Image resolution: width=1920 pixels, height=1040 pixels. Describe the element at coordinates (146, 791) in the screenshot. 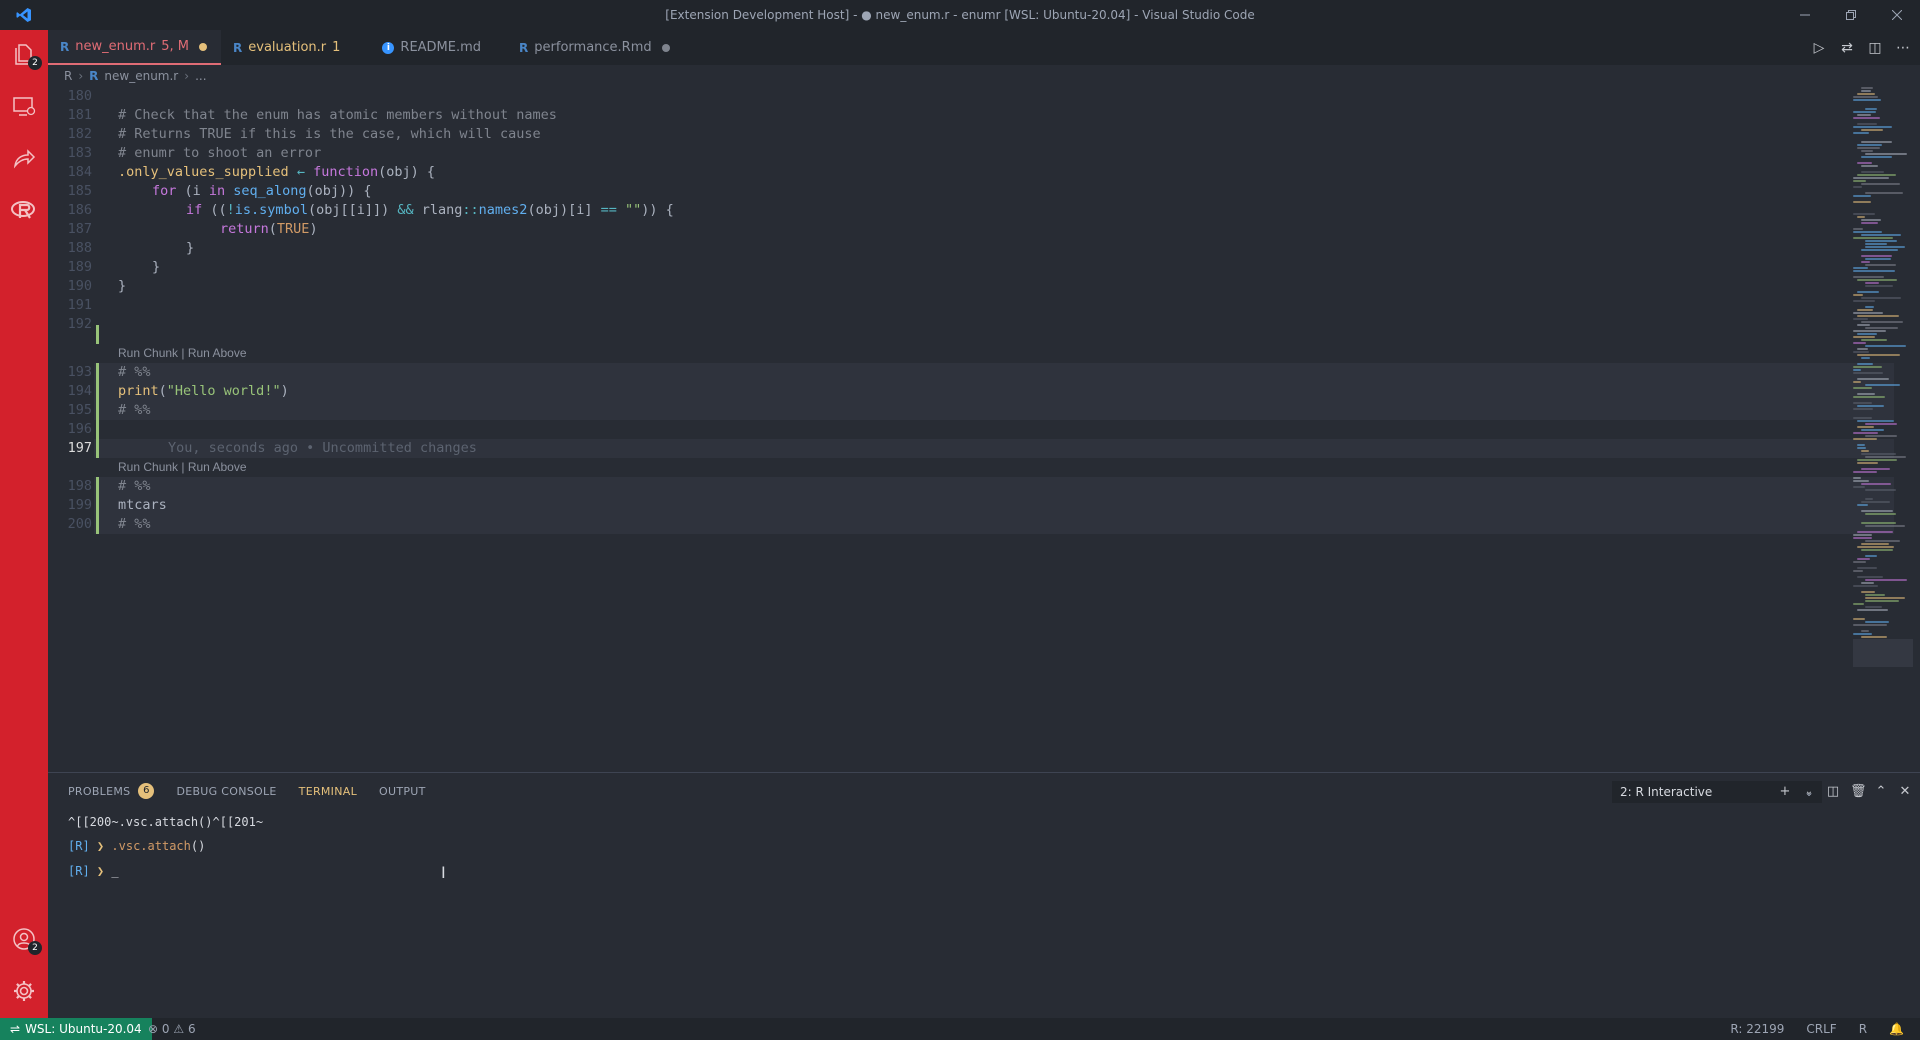

I see `problems-count-badge: 6` at that location.